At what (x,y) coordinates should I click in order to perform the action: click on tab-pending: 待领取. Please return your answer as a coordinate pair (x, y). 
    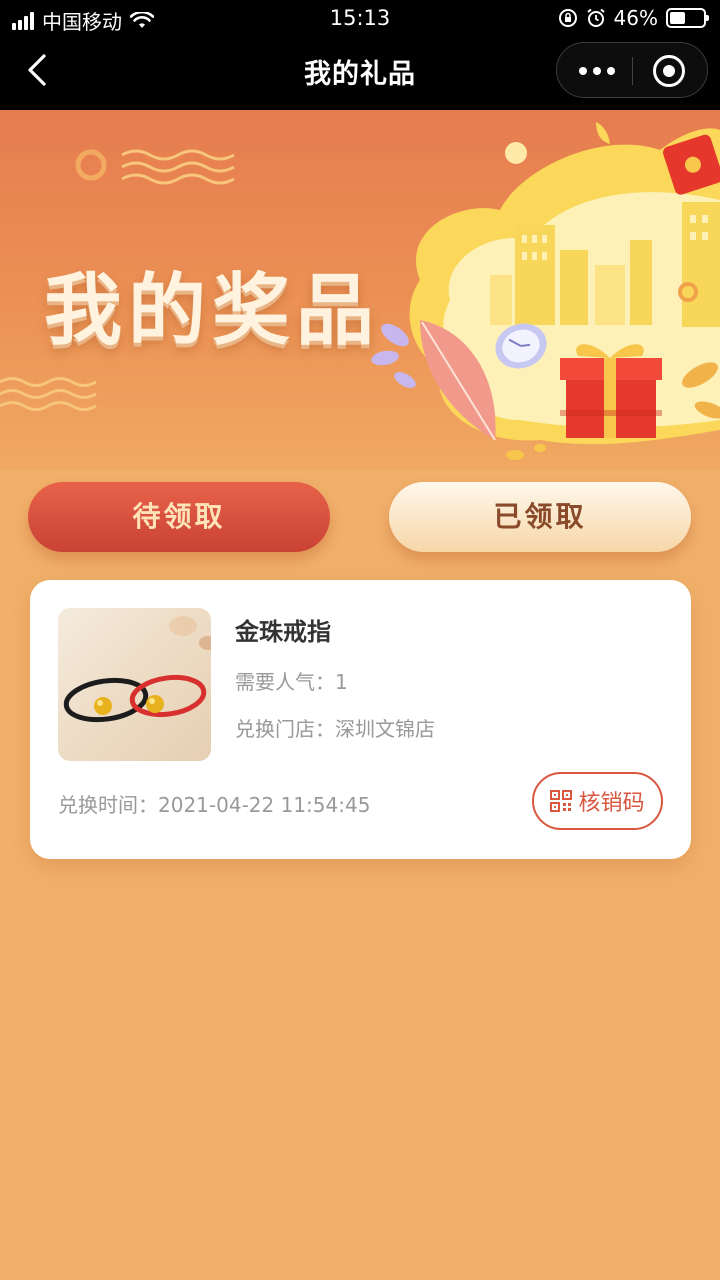
    Looking at the image, I should click on (179, 517).